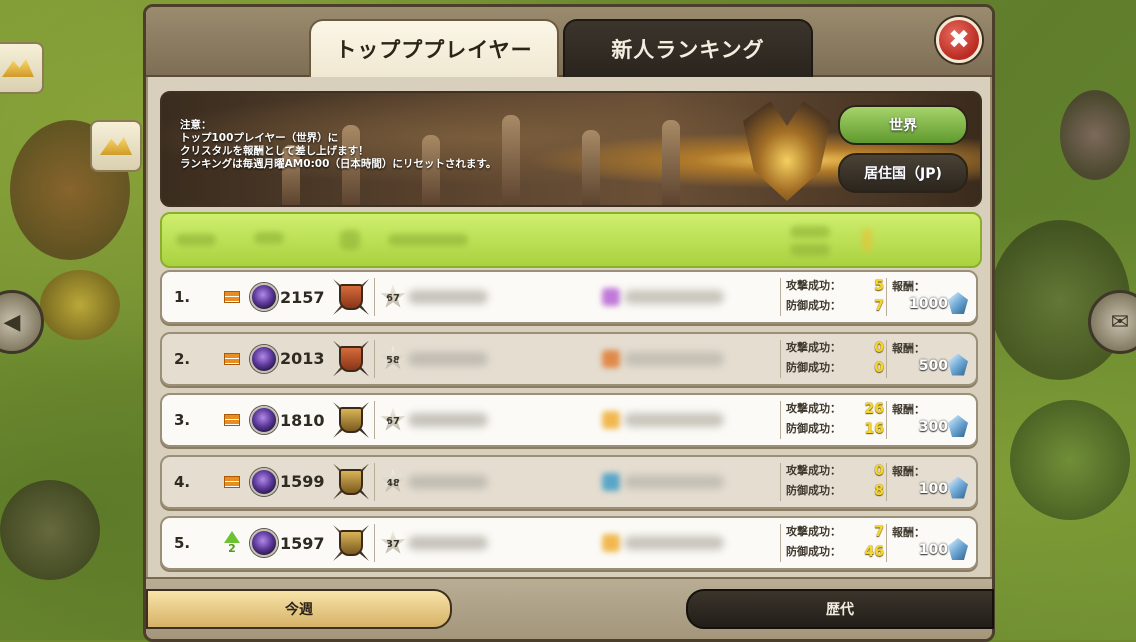  What do you see at coordinates (933, 427) in the screenshot?
I see `reward-amount: 300` at bounding box center [933, 427].